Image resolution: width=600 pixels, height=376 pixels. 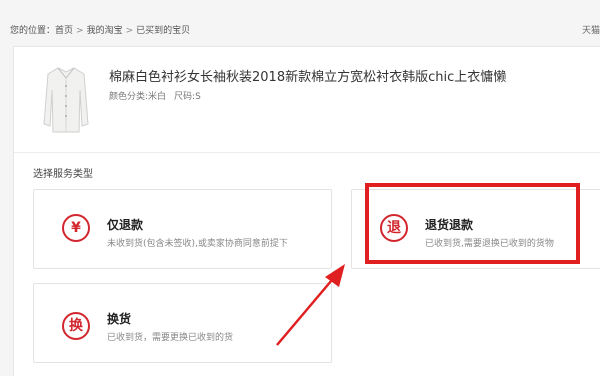 What do you see at coordinates (310, 305) in the screenshot?
I see `annotation-arrow-icon` at bounding box center [310, 305].